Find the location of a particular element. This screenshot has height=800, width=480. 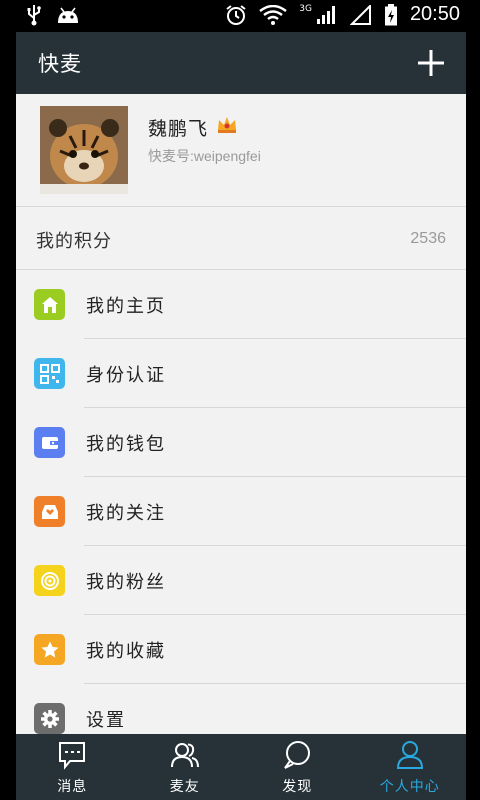

tab-messages: 消息 is located at coordinates (72, 767).